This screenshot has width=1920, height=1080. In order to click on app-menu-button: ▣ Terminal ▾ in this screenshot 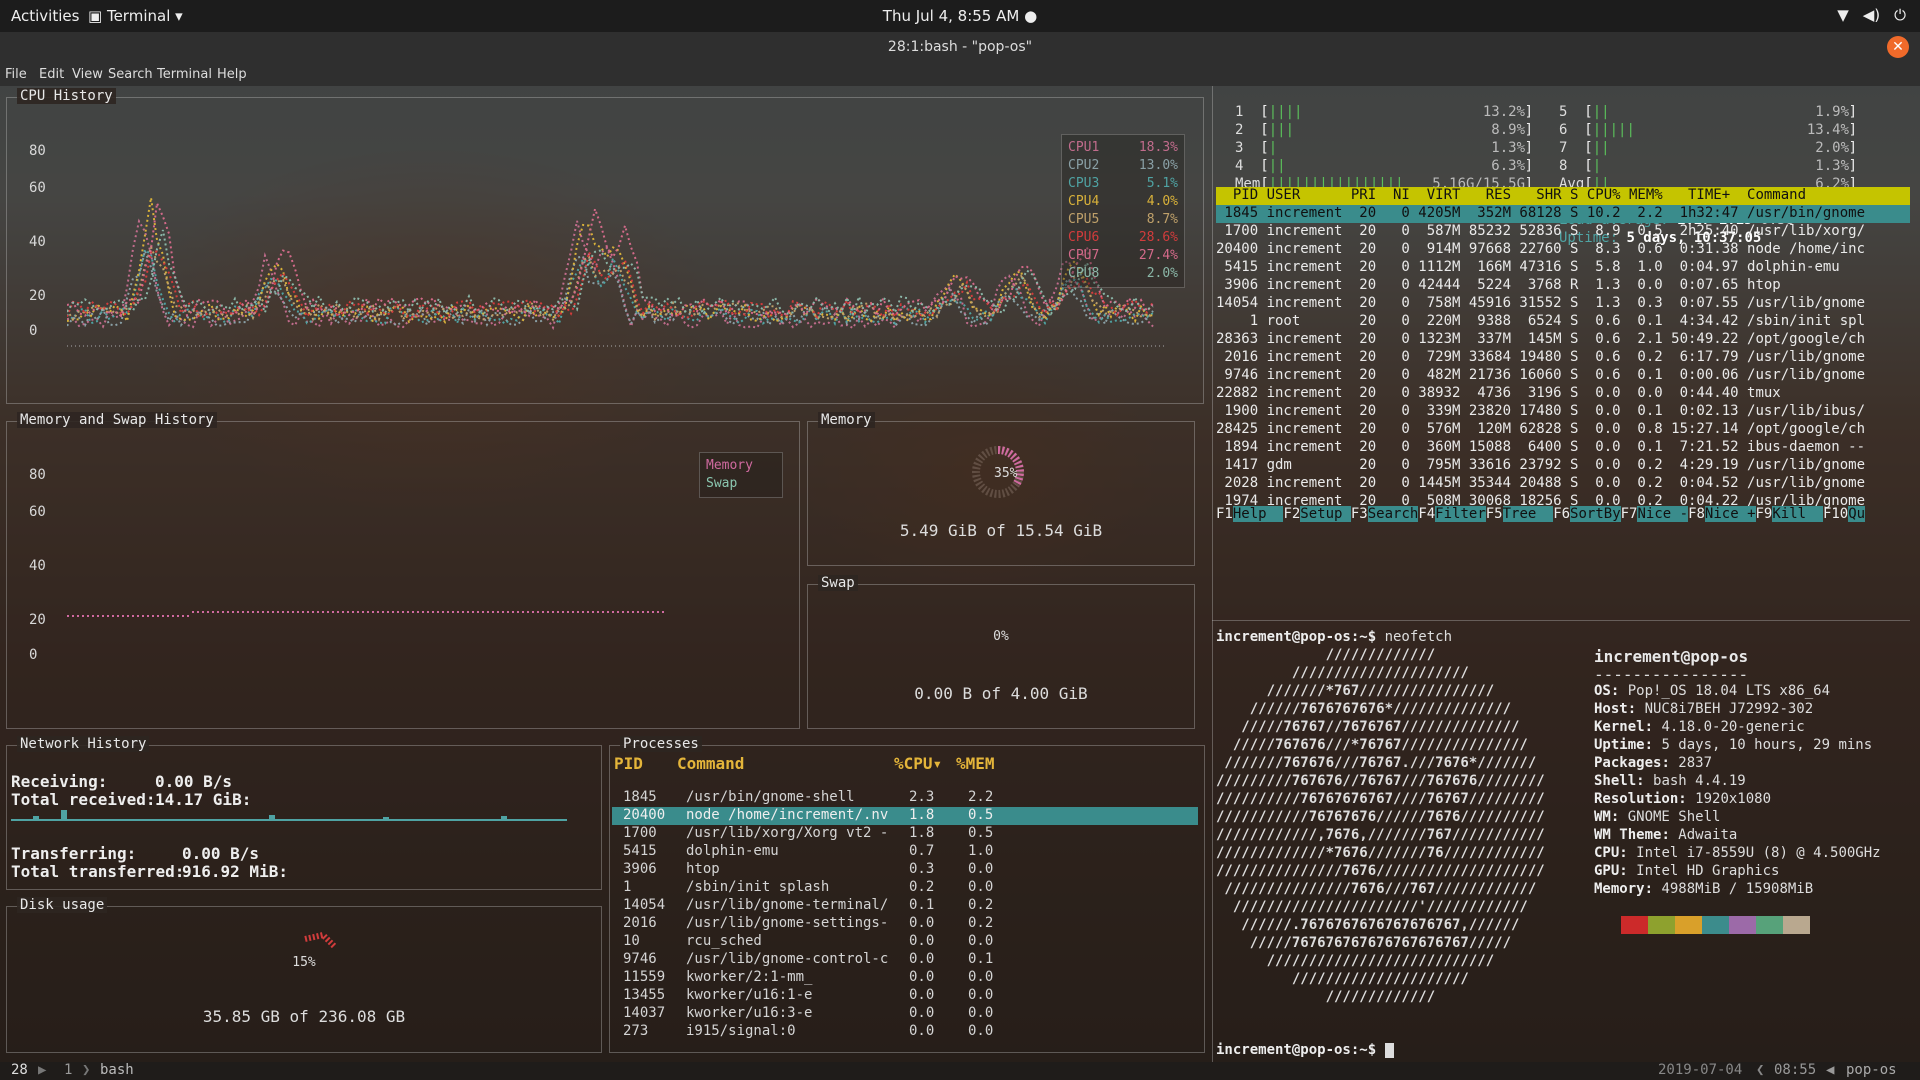, I will do `click(135, 16)`.